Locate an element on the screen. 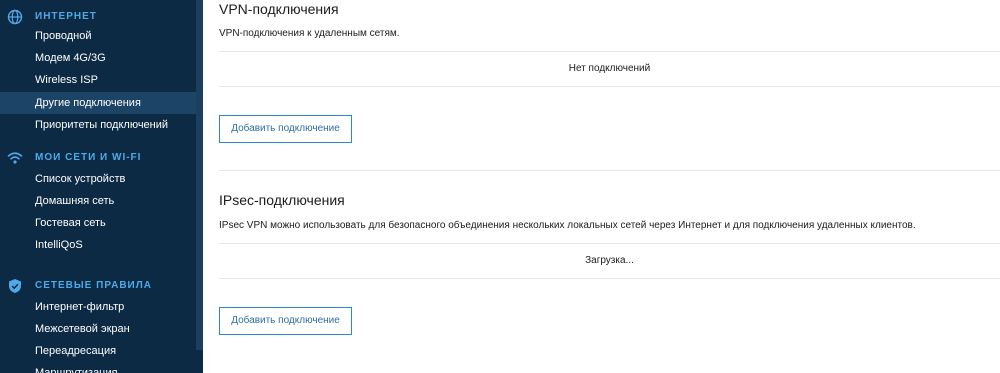 This screenshot has height=373, width=1000. sidebar-item-firewall: Межсетевой экран is located at coordinates (98, 329).